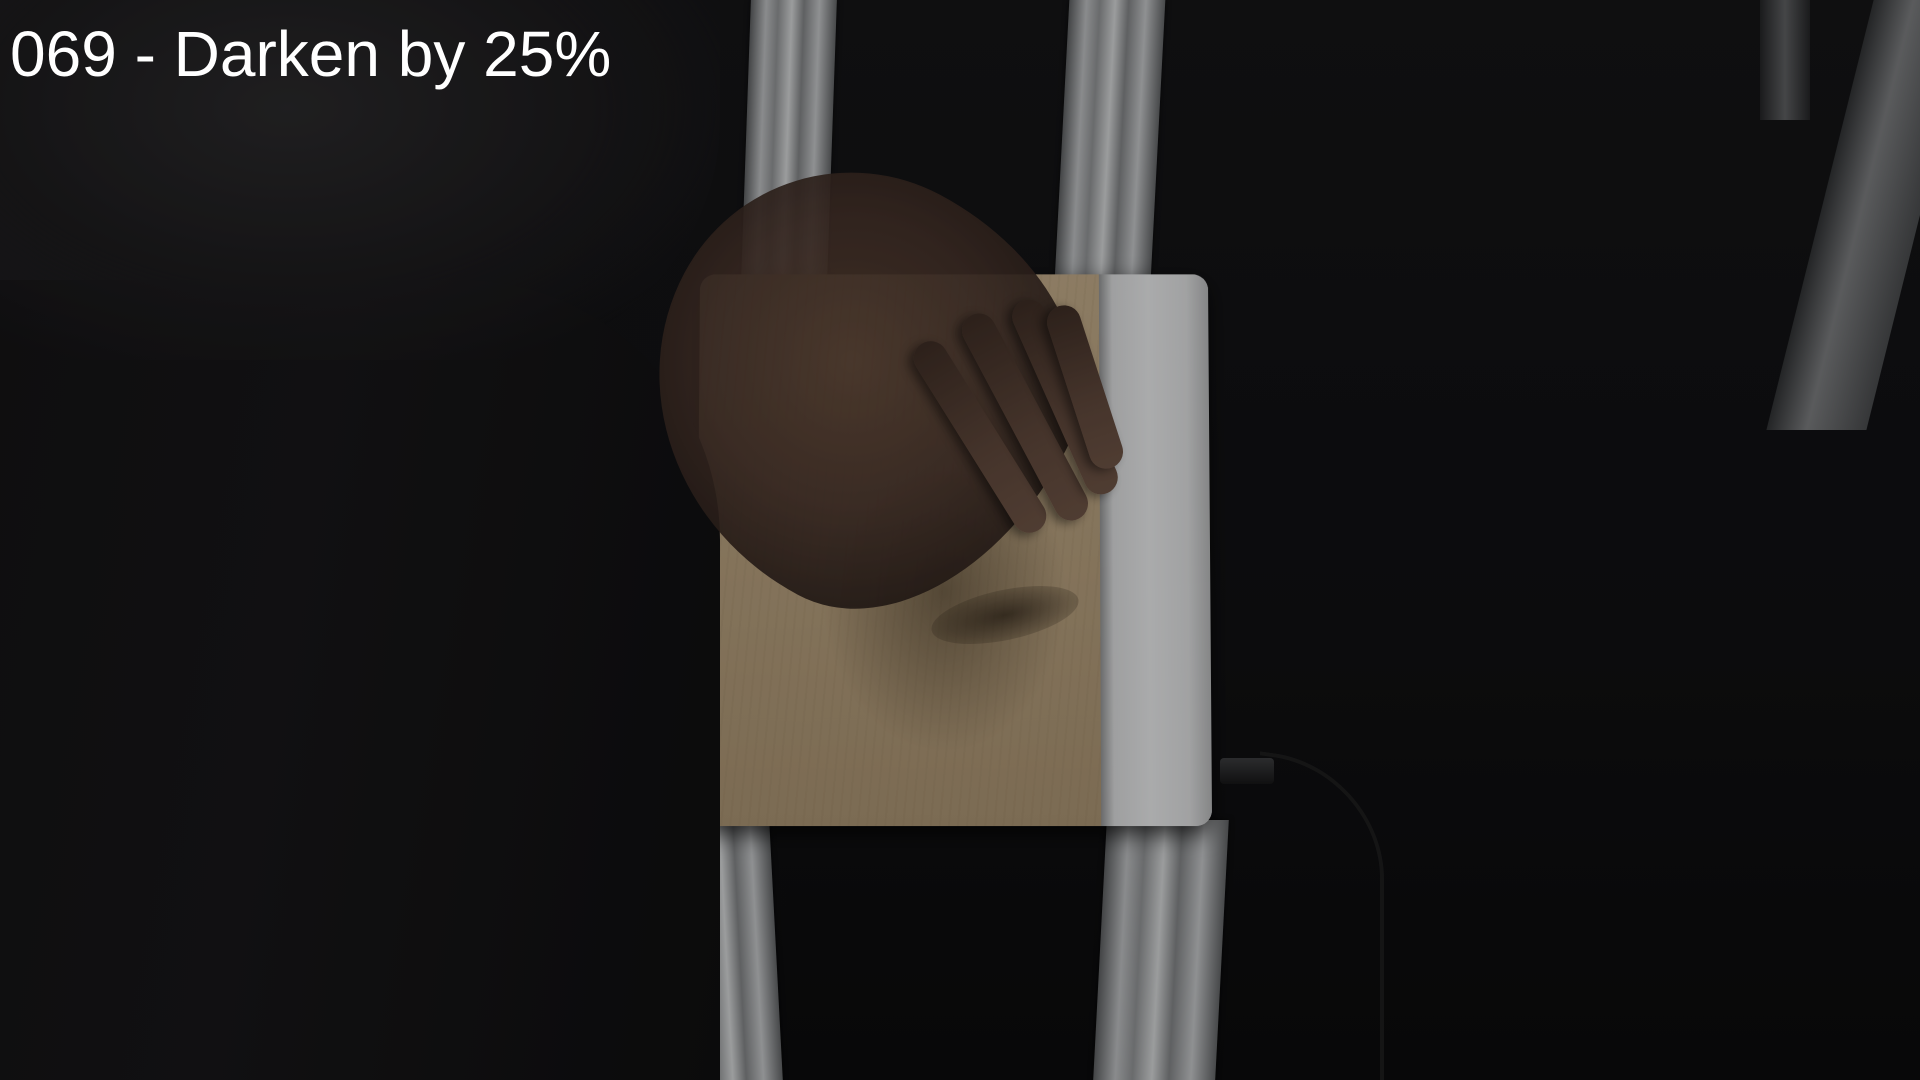 This screenshot has width=1920, height=1080. I want to click on white-side-strip, so click(1155, 550).